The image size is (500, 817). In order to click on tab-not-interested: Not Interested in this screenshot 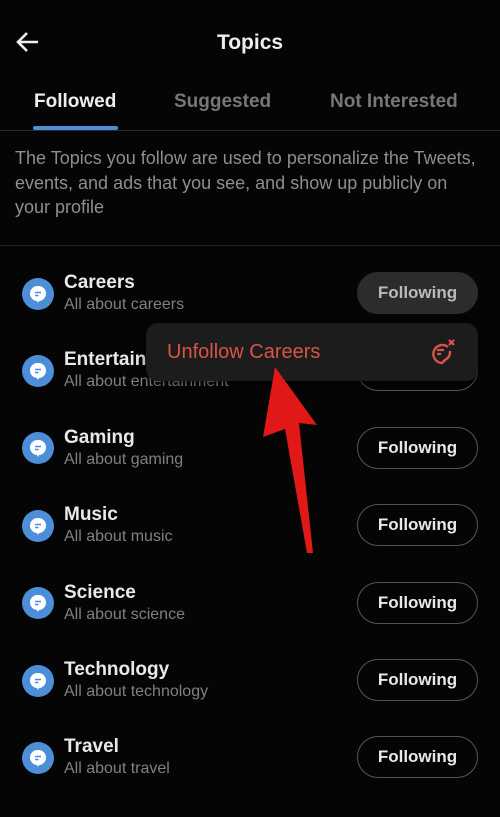, I will do `click(394, 102)`.